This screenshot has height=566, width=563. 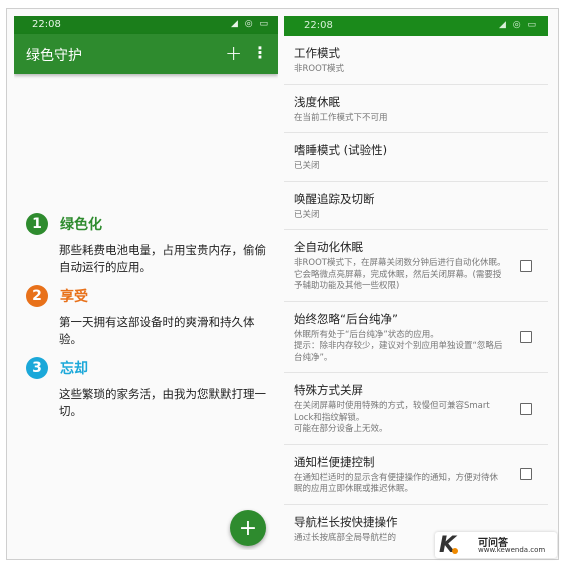 I want to click on feature-description: 第一天拥有这部设备时的爽滑和持久体验。, so click(x=157, y=330).